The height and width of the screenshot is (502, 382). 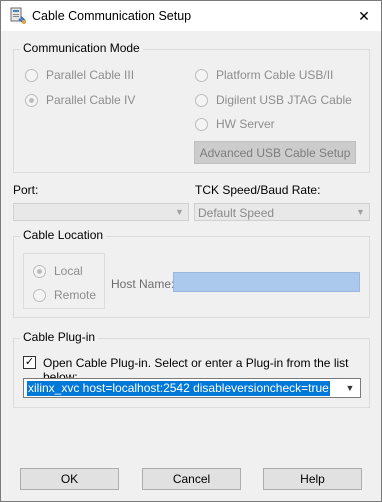 I want to click on radio-label: Digilent USB JTAG Cable, so click(x=284, y=100).